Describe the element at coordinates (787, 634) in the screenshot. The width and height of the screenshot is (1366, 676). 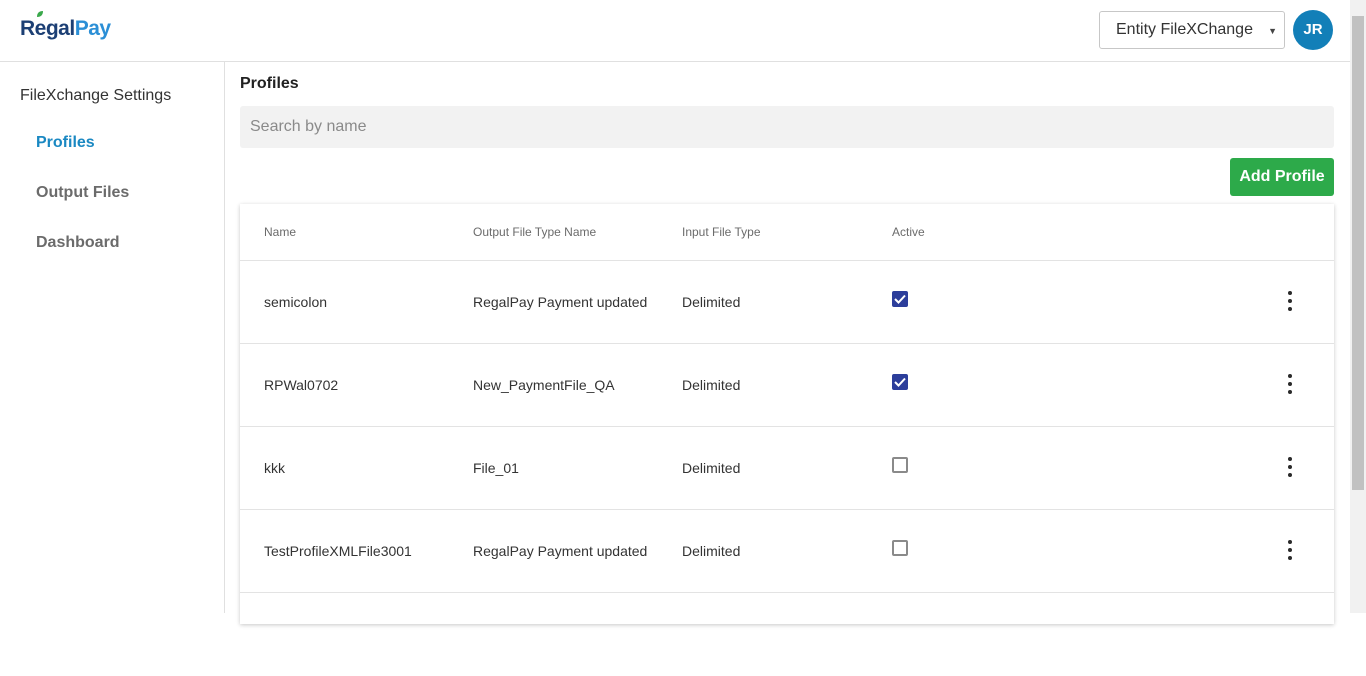
I see `table-row` at that location.